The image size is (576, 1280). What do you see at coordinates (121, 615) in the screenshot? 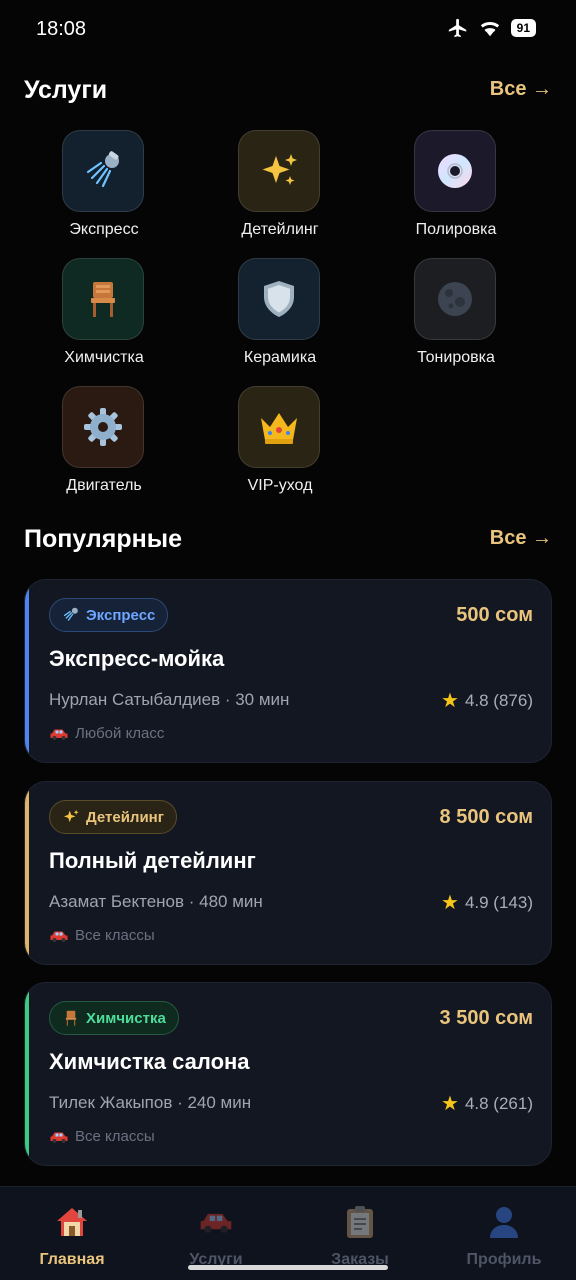
I see `category-tag-label: Экспресс` at bounding box center [121, 615].